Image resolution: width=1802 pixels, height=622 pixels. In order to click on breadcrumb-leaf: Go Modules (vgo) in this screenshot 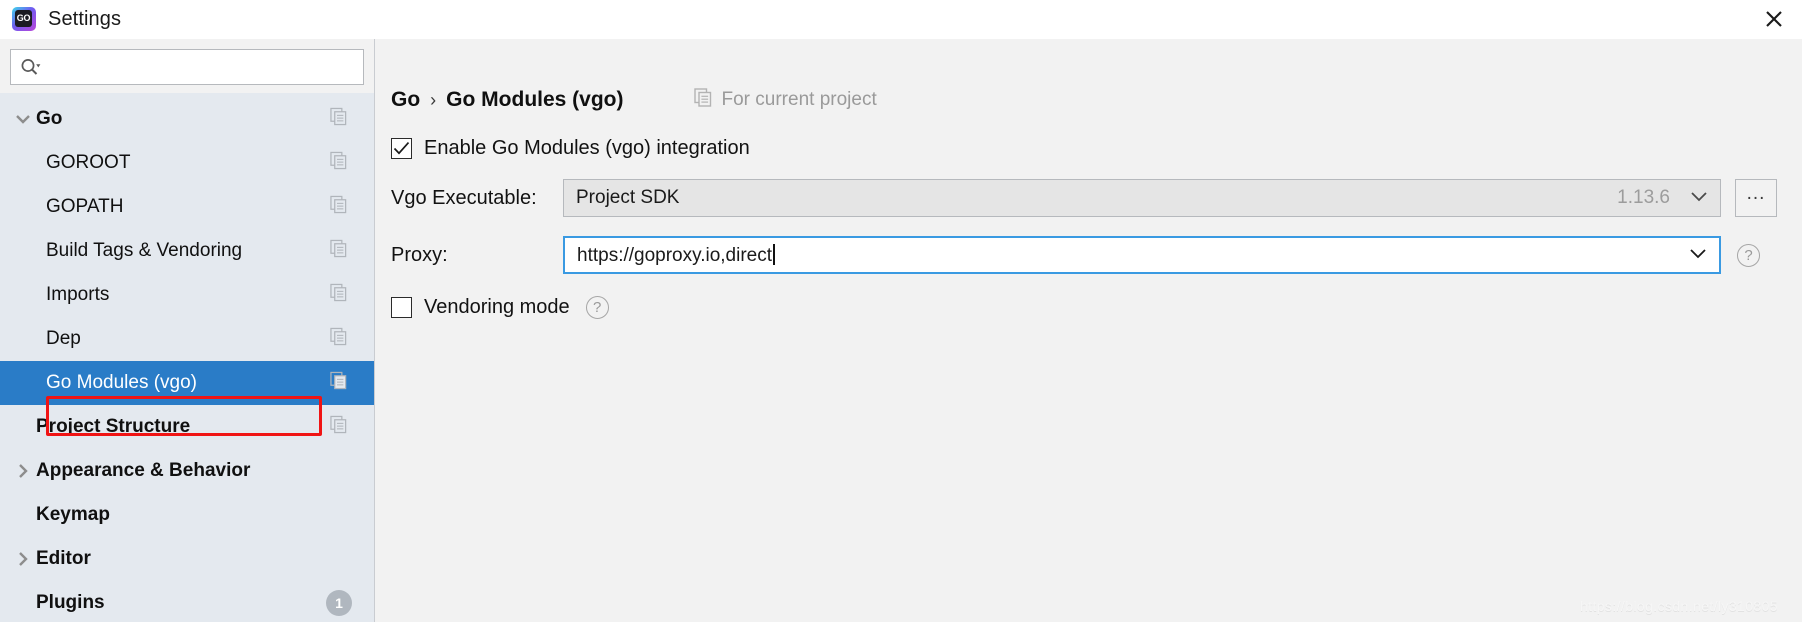, I will do `click(535, 99)`.